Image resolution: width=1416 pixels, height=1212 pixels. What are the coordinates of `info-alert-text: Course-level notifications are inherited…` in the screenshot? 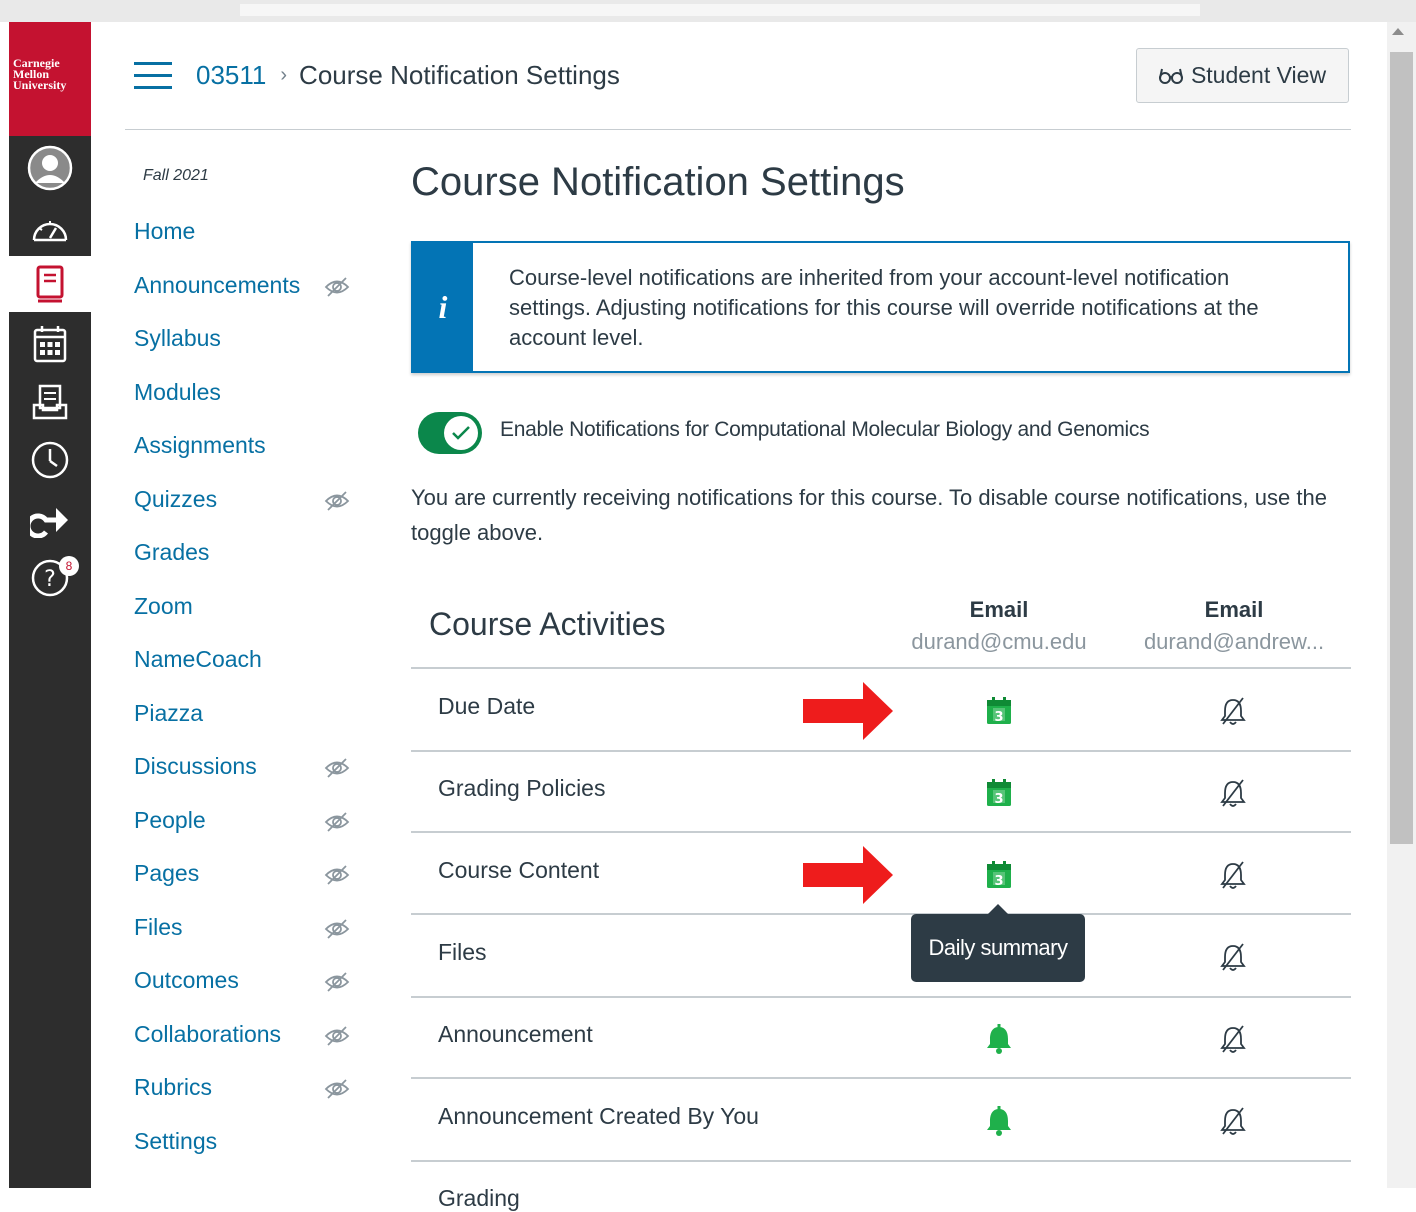 It's located at (884, 307).